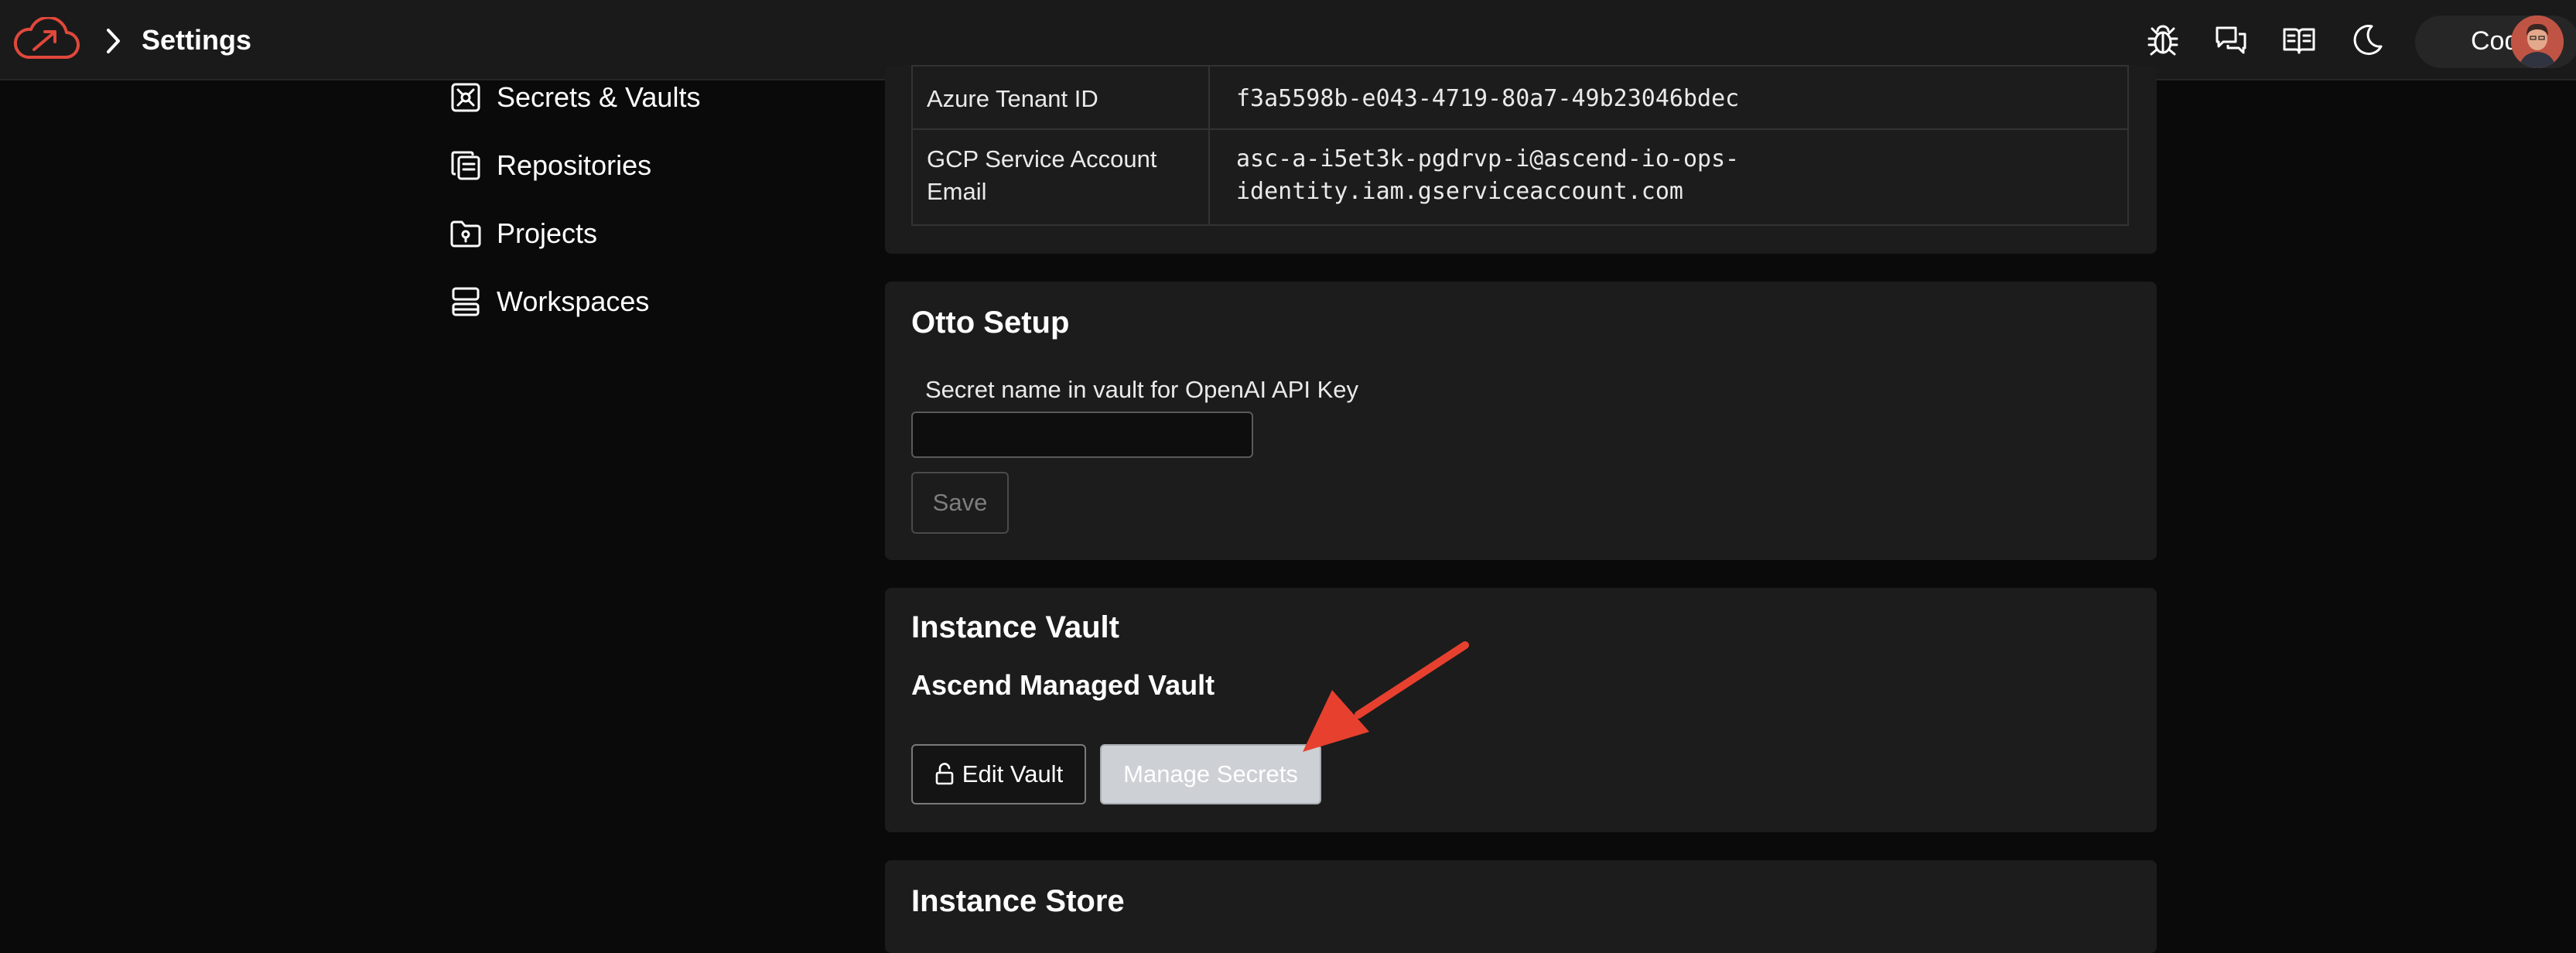 This screenshot has height=953, width=2576. I want to click on book-icon, so click(2299, 40).